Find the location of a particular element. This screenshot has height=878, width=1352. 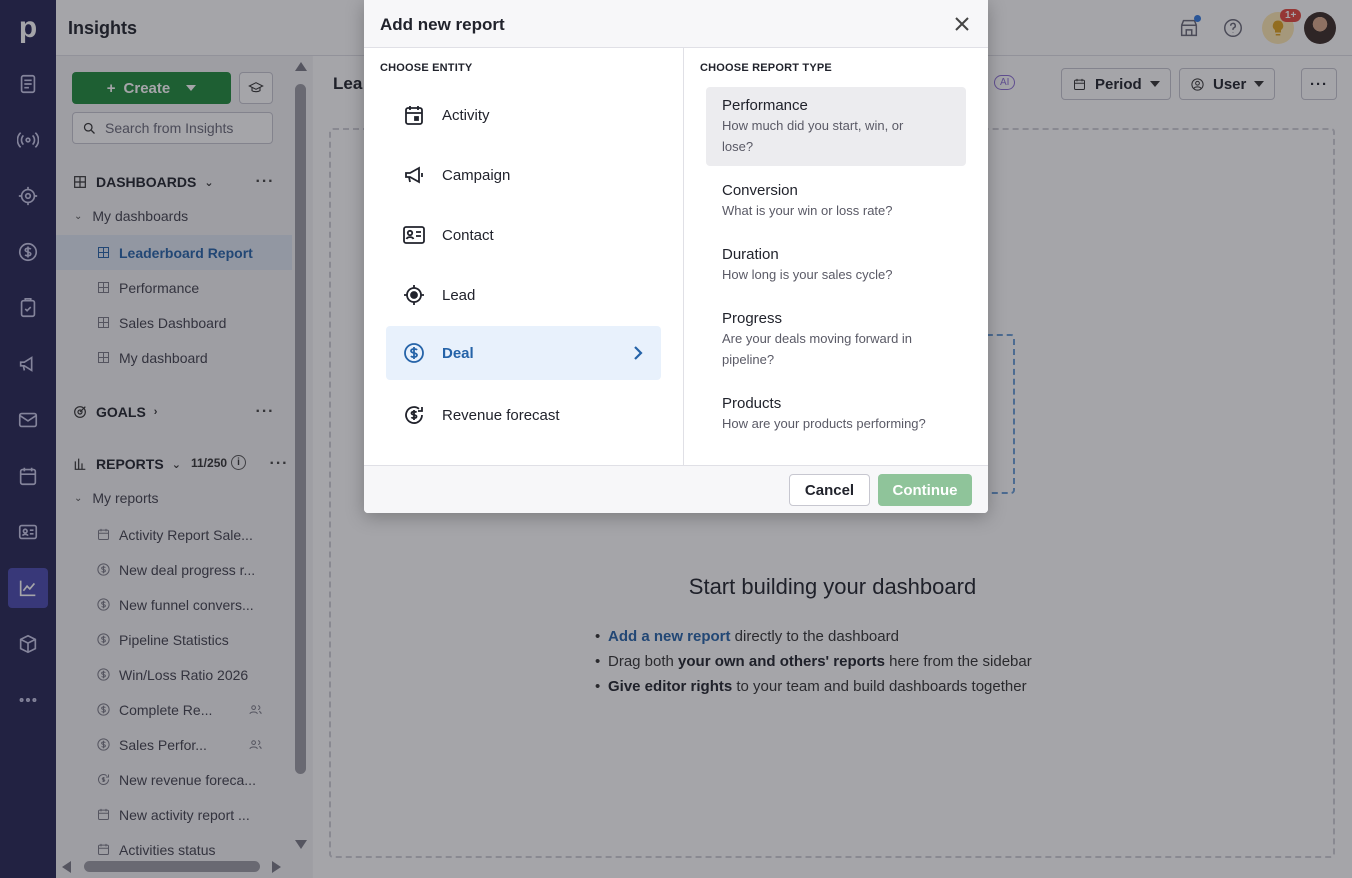

report-type-description: How much did you start, win, or lose? is located at coordinates (813, 136).